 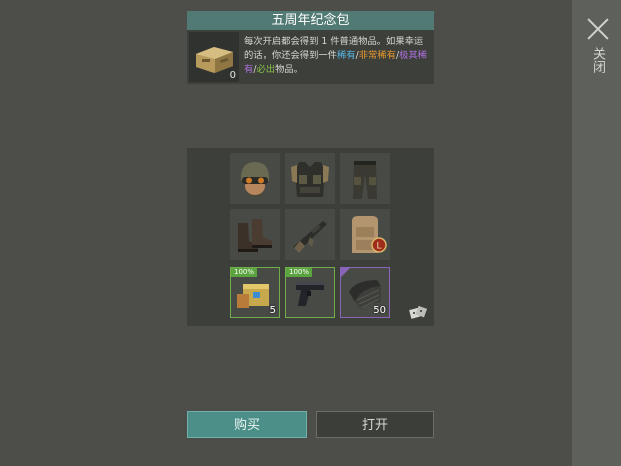 I want to click on pack-count: 0, so click(x=232, y=75).